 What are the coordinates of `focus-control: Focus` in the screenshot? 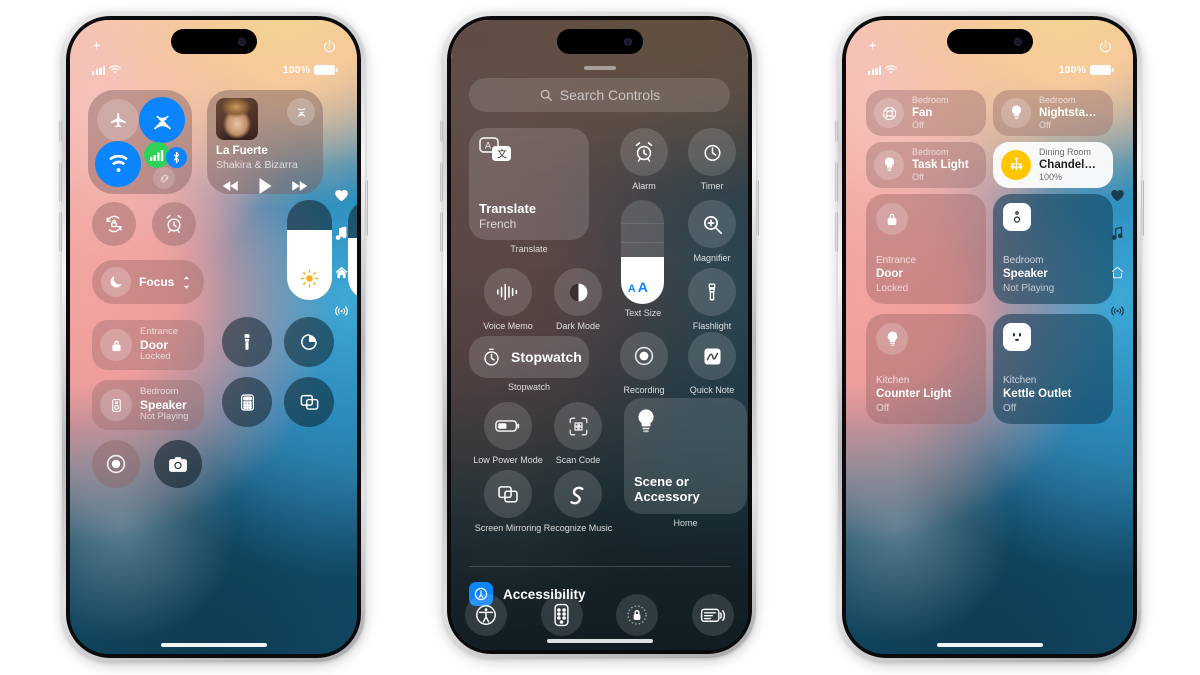 It's located at (148, 282).